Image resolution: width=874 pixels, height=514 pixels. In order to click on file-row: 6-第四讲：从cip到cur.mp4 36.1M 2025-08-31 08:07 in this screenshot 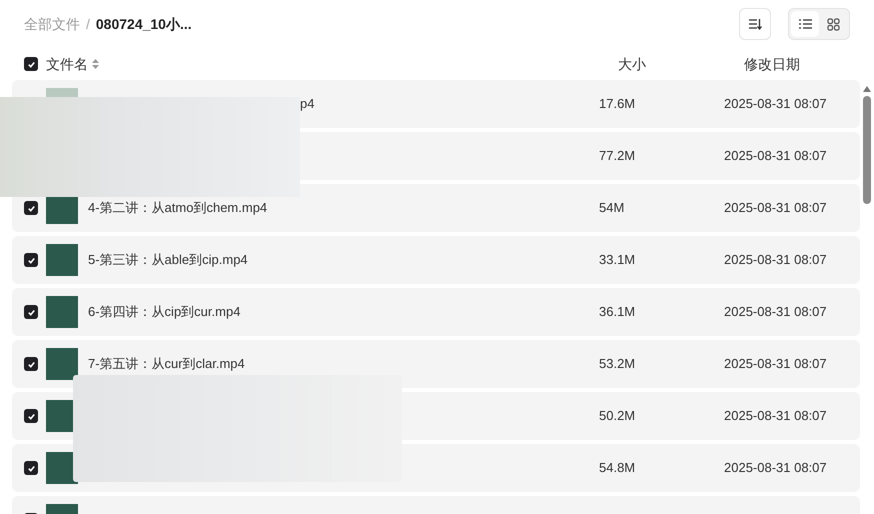, I will do `click(436, 312)`.